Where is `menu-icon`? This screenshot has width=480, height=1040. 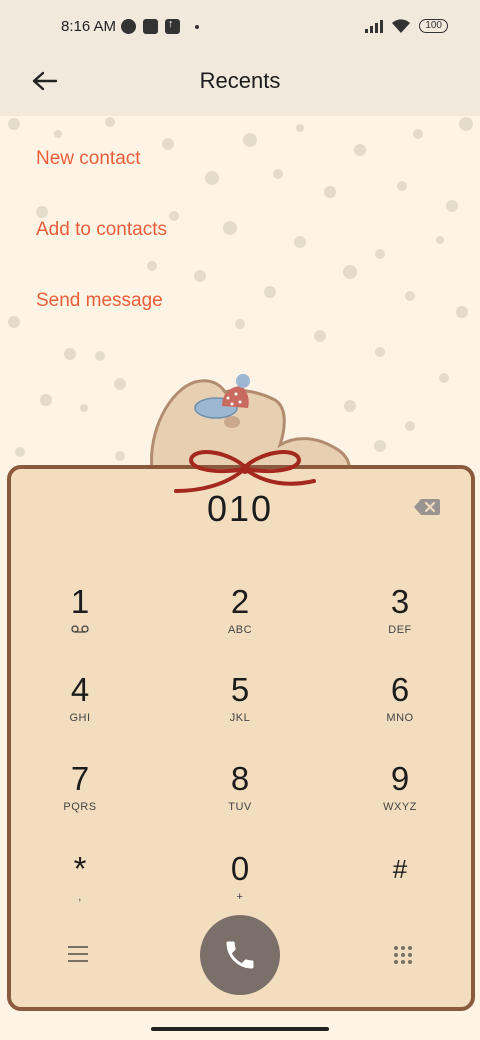
menu-icon is located at coordinates (78, 955).